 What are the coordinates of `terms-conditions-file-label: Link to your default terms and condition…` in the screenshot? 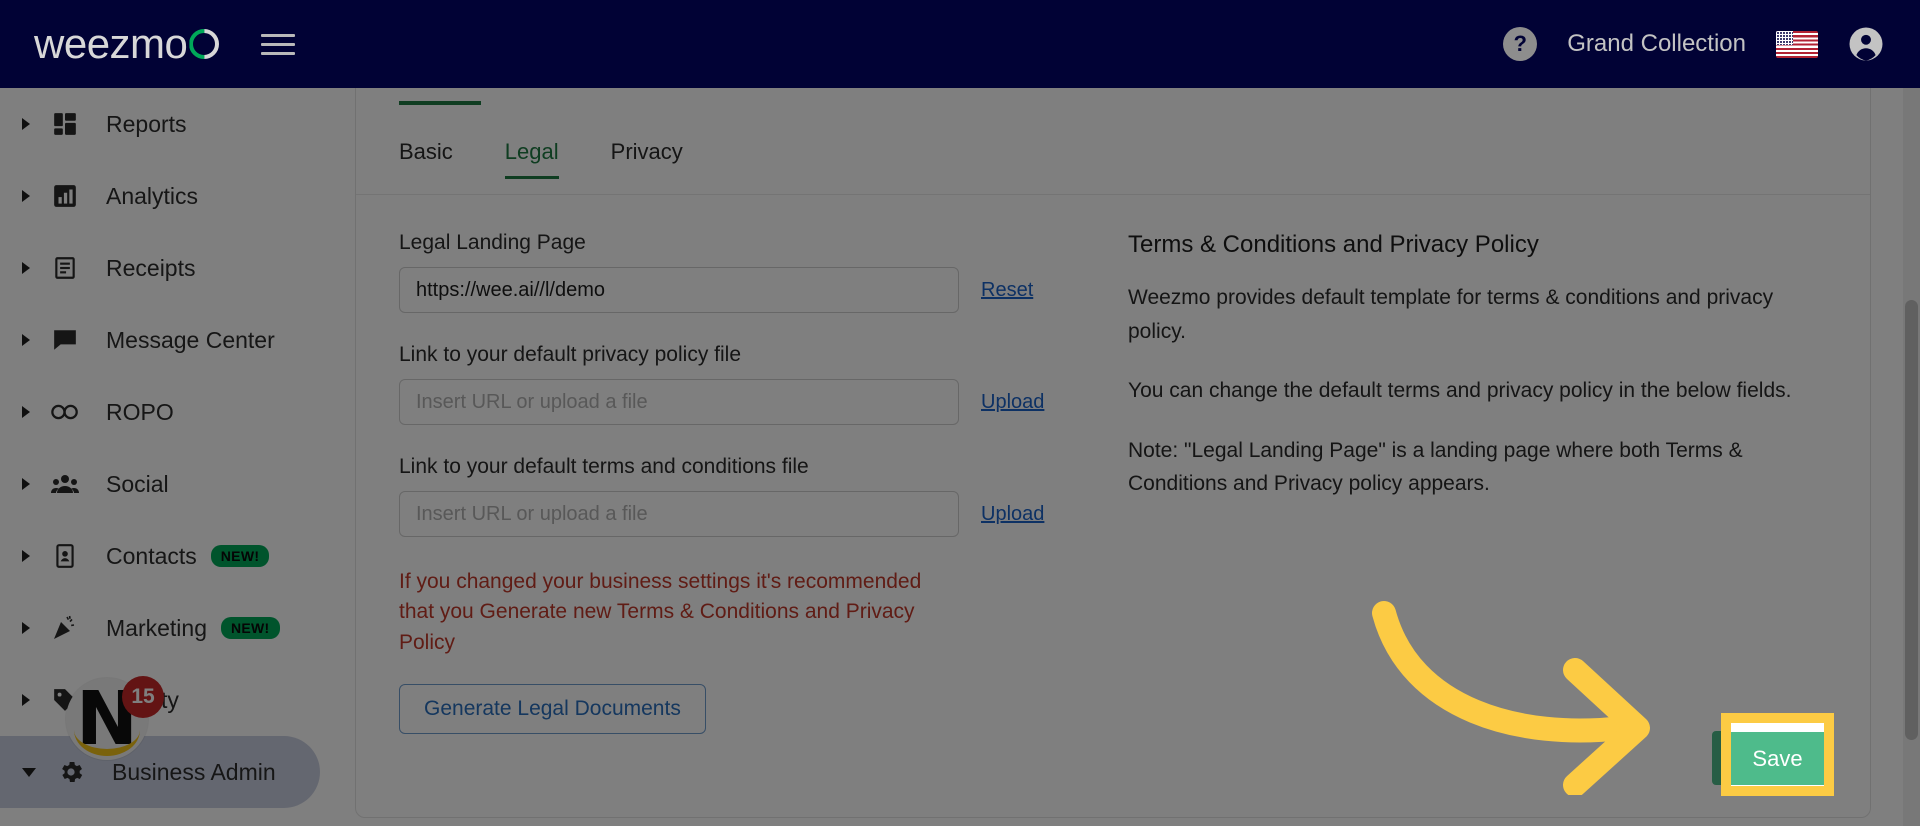 It's located at (604, 466).